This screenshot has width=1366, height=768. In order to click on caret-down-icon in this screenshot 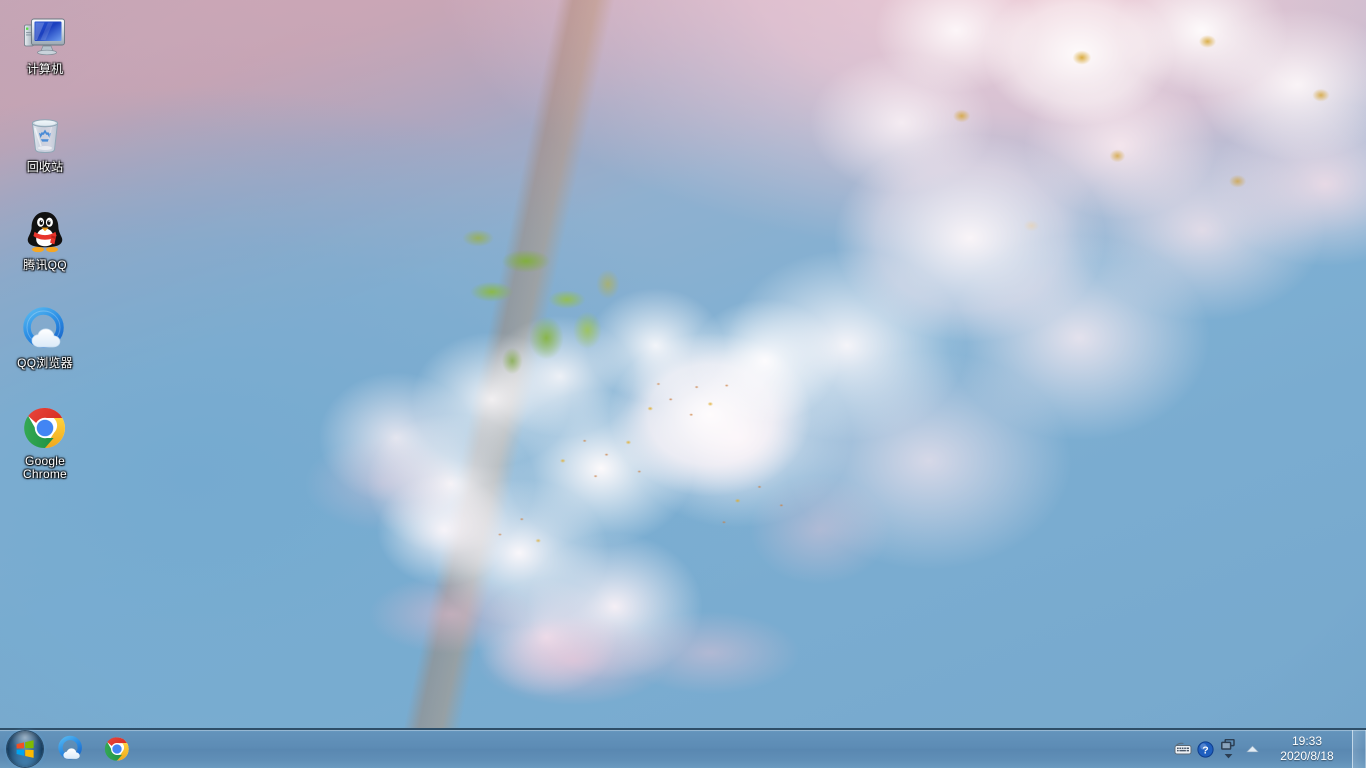, I will do `click(1228, 756)`.